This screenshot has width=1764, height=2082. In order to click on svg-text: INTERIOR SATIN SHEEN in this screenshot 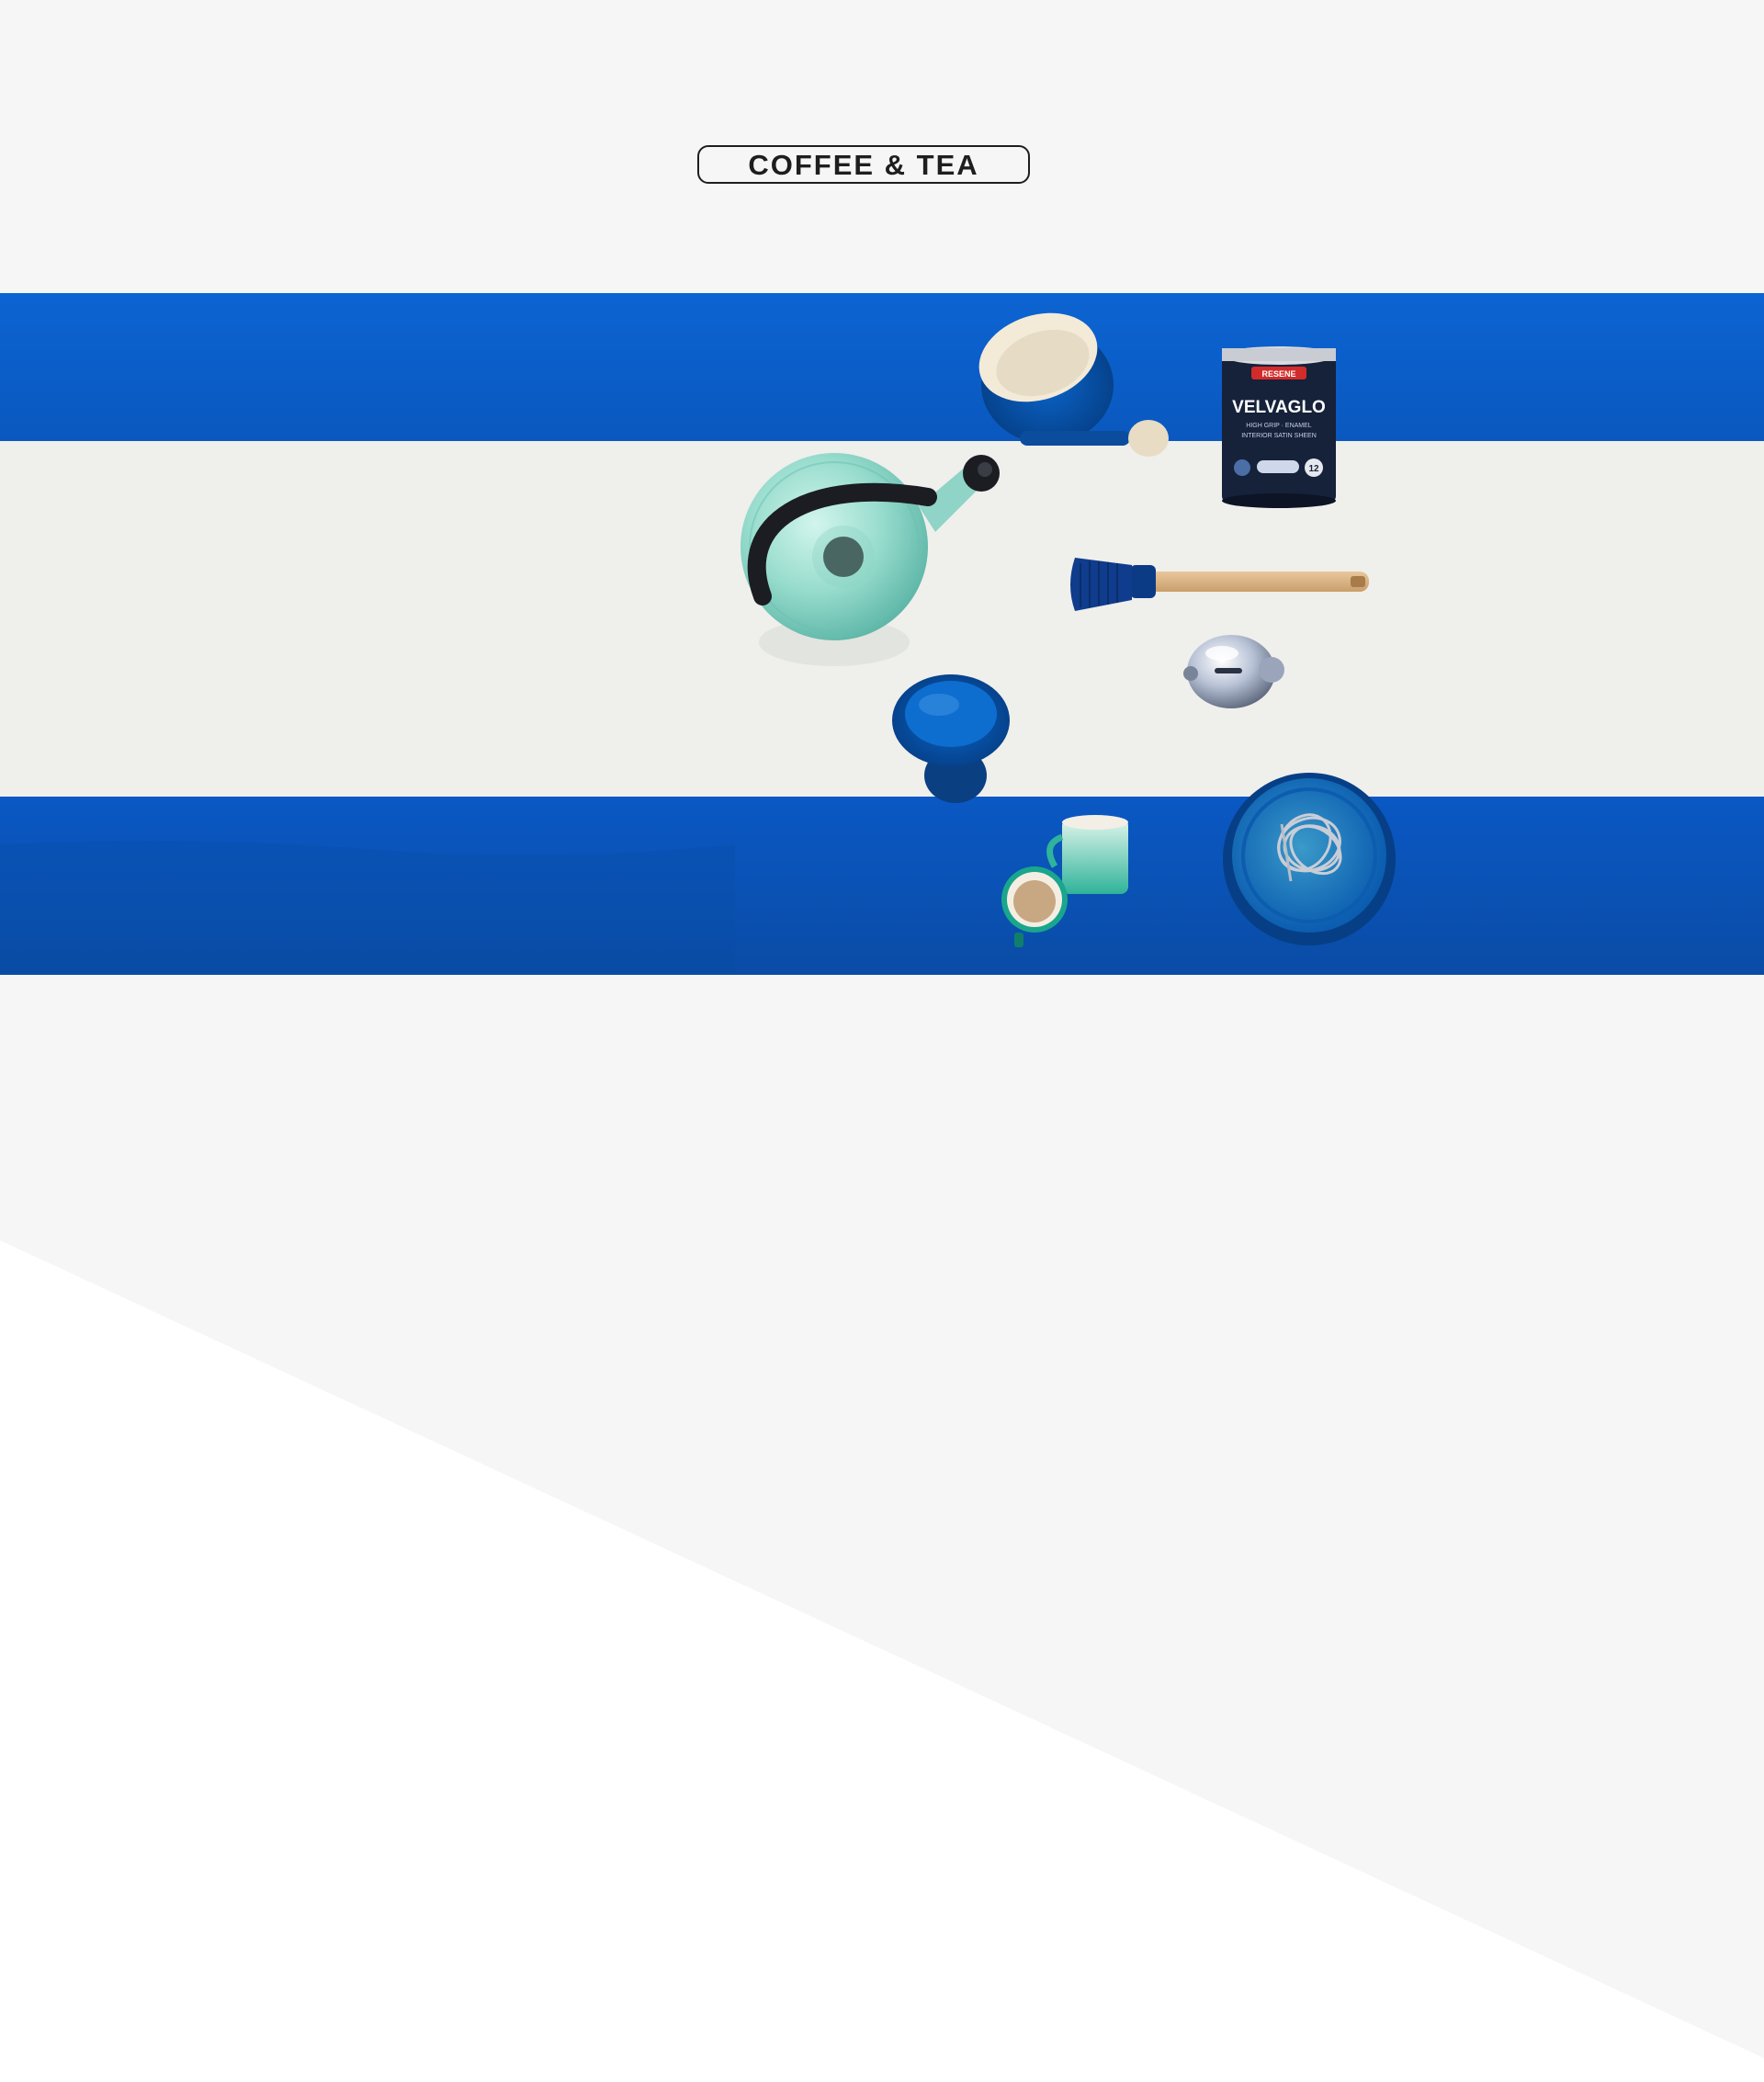, I will do `click(1279, 436)`.